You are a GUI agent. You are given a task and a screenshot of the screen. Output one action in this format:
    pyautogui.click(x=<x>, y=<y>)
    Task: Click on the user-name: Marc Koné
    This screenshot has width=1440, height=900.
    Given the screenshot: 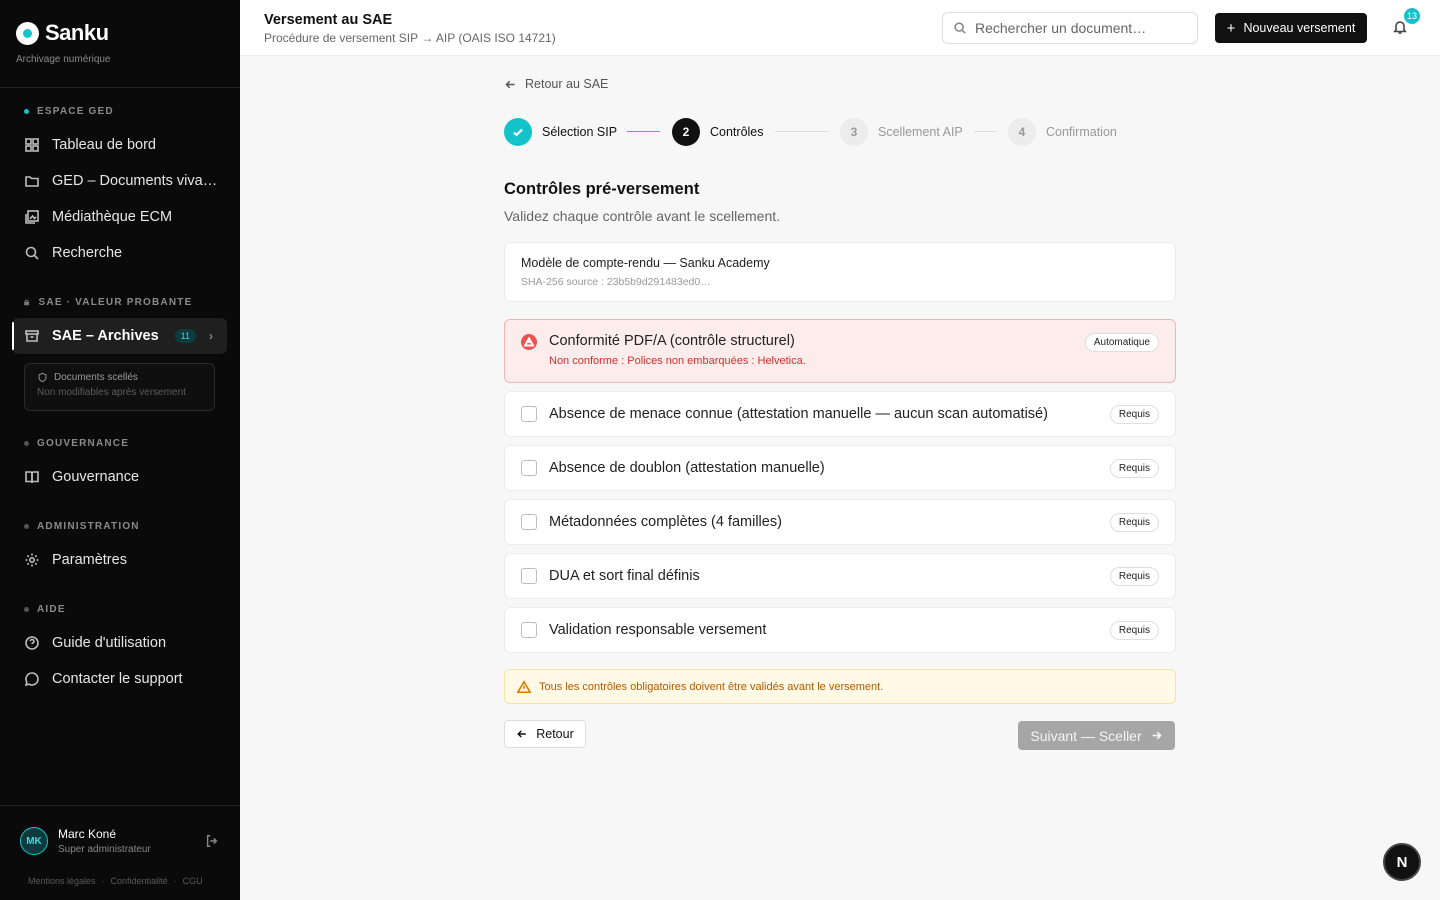 What is the action you would take?
    pyautogui.click(x=87, y=834)
    